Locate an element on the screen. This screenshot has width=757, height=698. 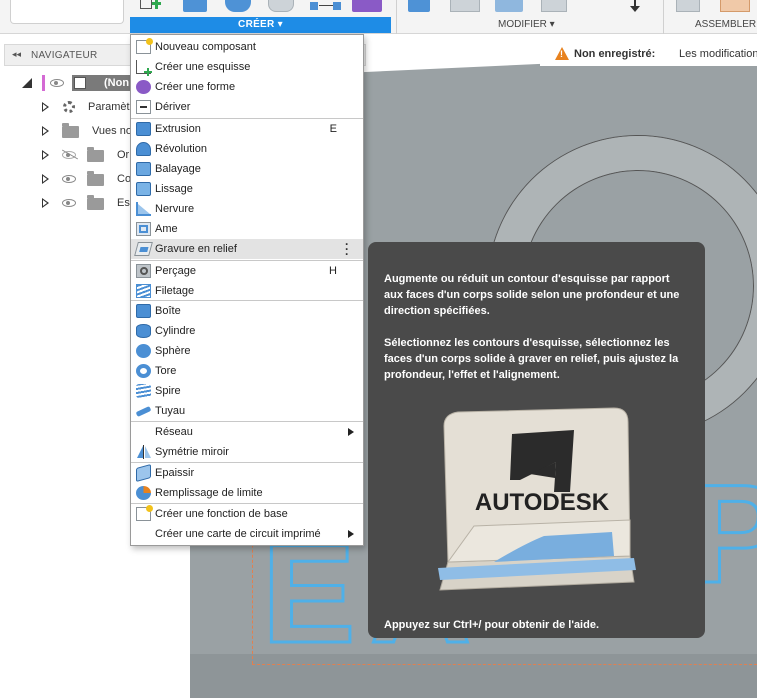
collapse-triangle-icon is located at coordinates (27, 83).